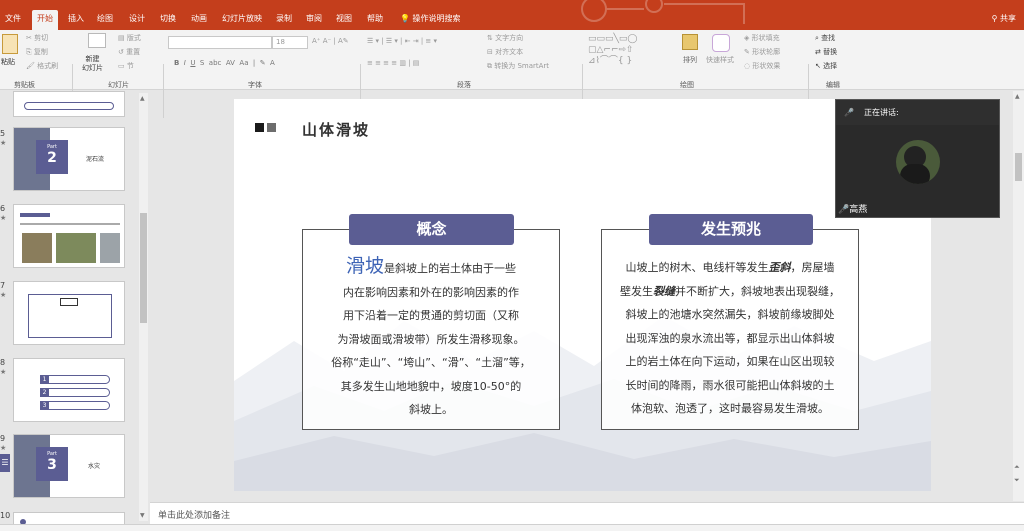  Describe the element at coordinates (1018, 296) in the screenshot. I see `slide-scrollbar: ▲ ⏶ ⏷` at that location.